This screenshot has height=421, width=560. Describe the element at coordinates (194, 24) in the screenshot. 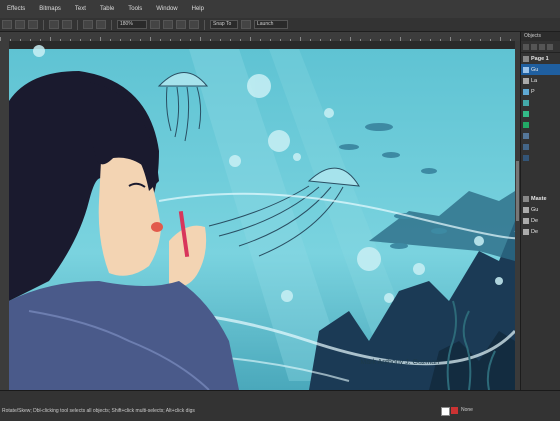

I see `guides-icon` at that location.